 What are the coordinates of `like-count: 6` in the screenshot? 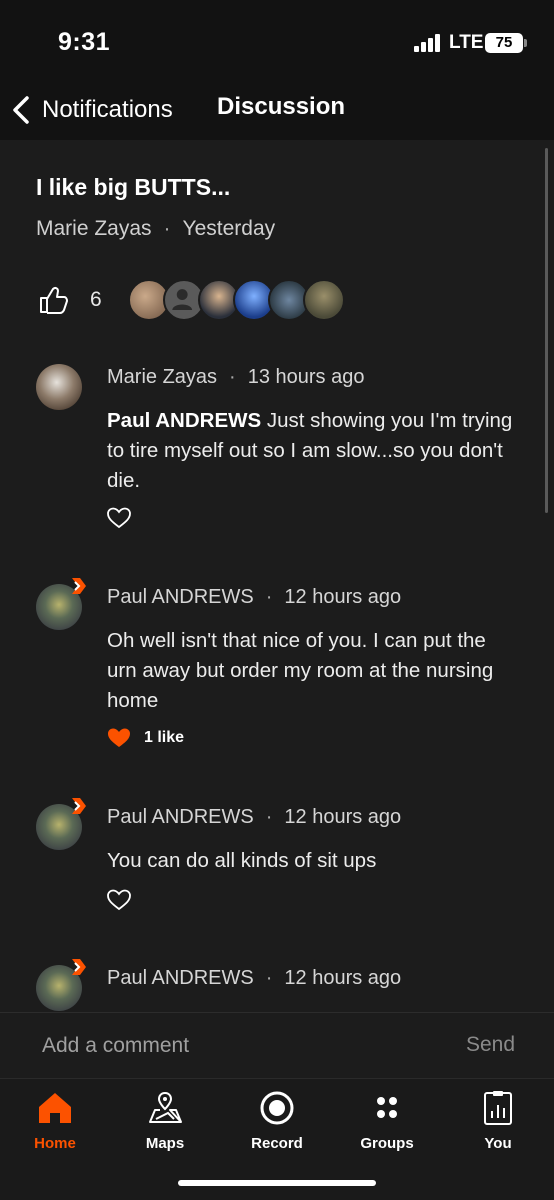 It's located at (96, 300).